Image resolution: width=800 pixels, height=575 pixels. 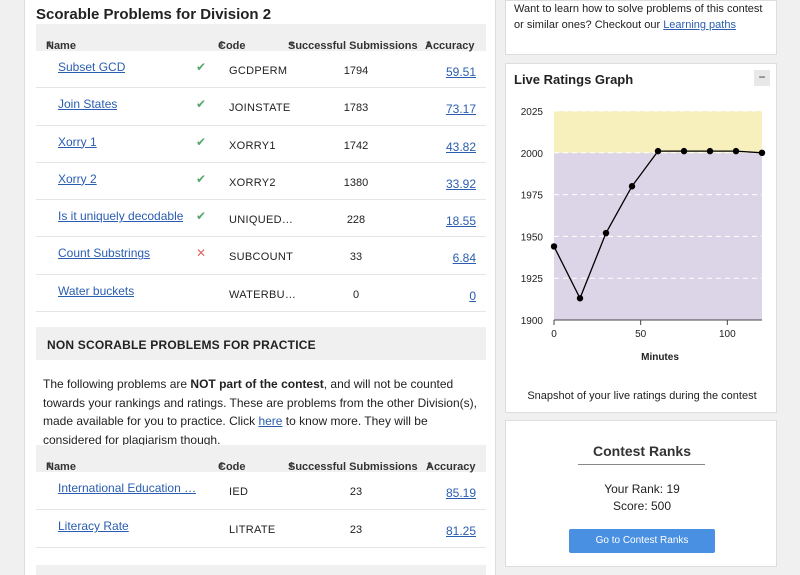 I want to click on successful-submissions: 33, so click(x=356, y=257).